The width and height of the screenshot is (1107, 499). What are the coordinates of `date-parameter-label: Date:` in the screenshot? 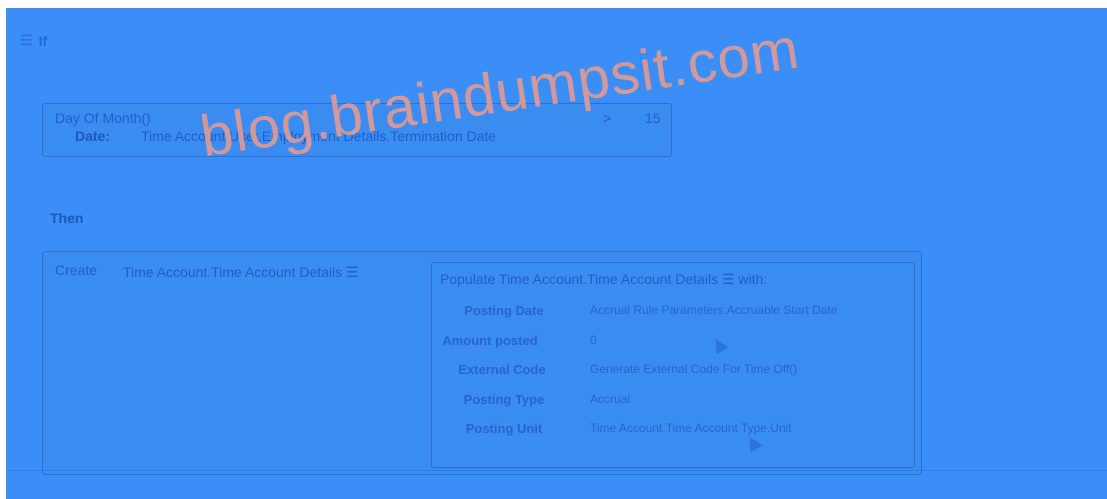 It's located at (93, 136).